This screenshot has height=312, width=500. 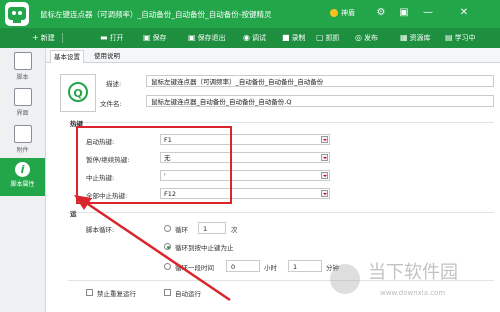 What do you see at coordinates (413, 293) in the screenshot?
I see `watermark-url: www.downxia.com` at bounding box center [413, 293].